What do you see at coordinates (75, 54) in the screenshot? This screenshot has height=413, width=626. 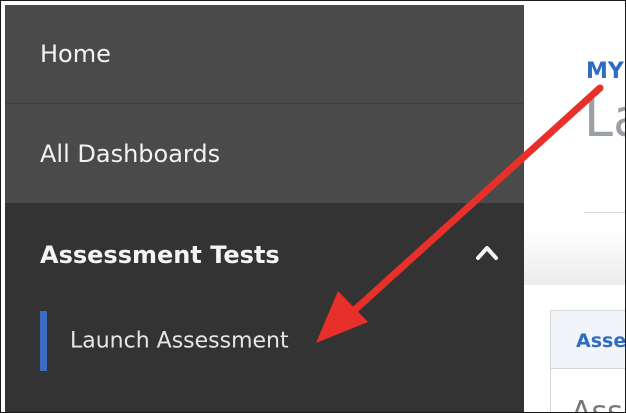 I see `sidebar-item-label: Home` at bounding box center [75, 54].